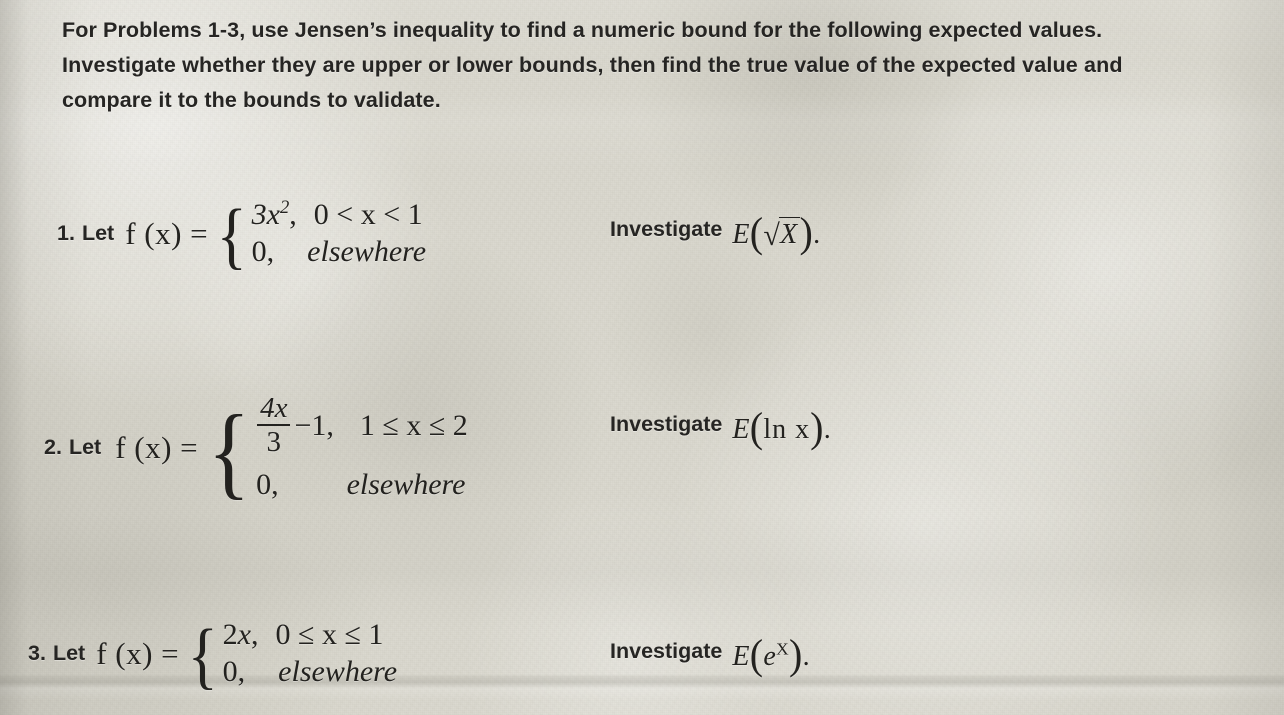  What do you see at coordinates (329, 634) in the screenshot?
I see `problem-3-case-1-condition: 0 ≤ x ≤ 1` at bounding box center [329, 634].